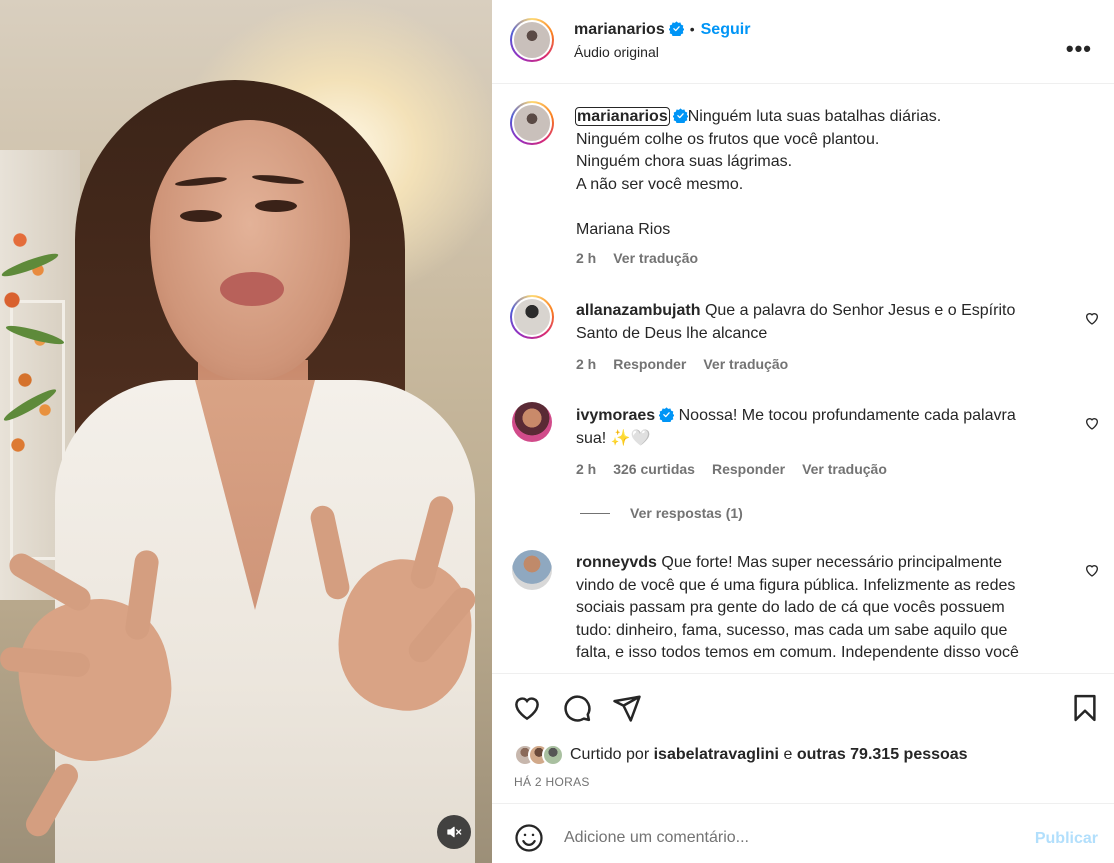  What do you see at coordinates (577, 708) in the screenshot?
I see `comment-icon` at bounding box center [577, 708].